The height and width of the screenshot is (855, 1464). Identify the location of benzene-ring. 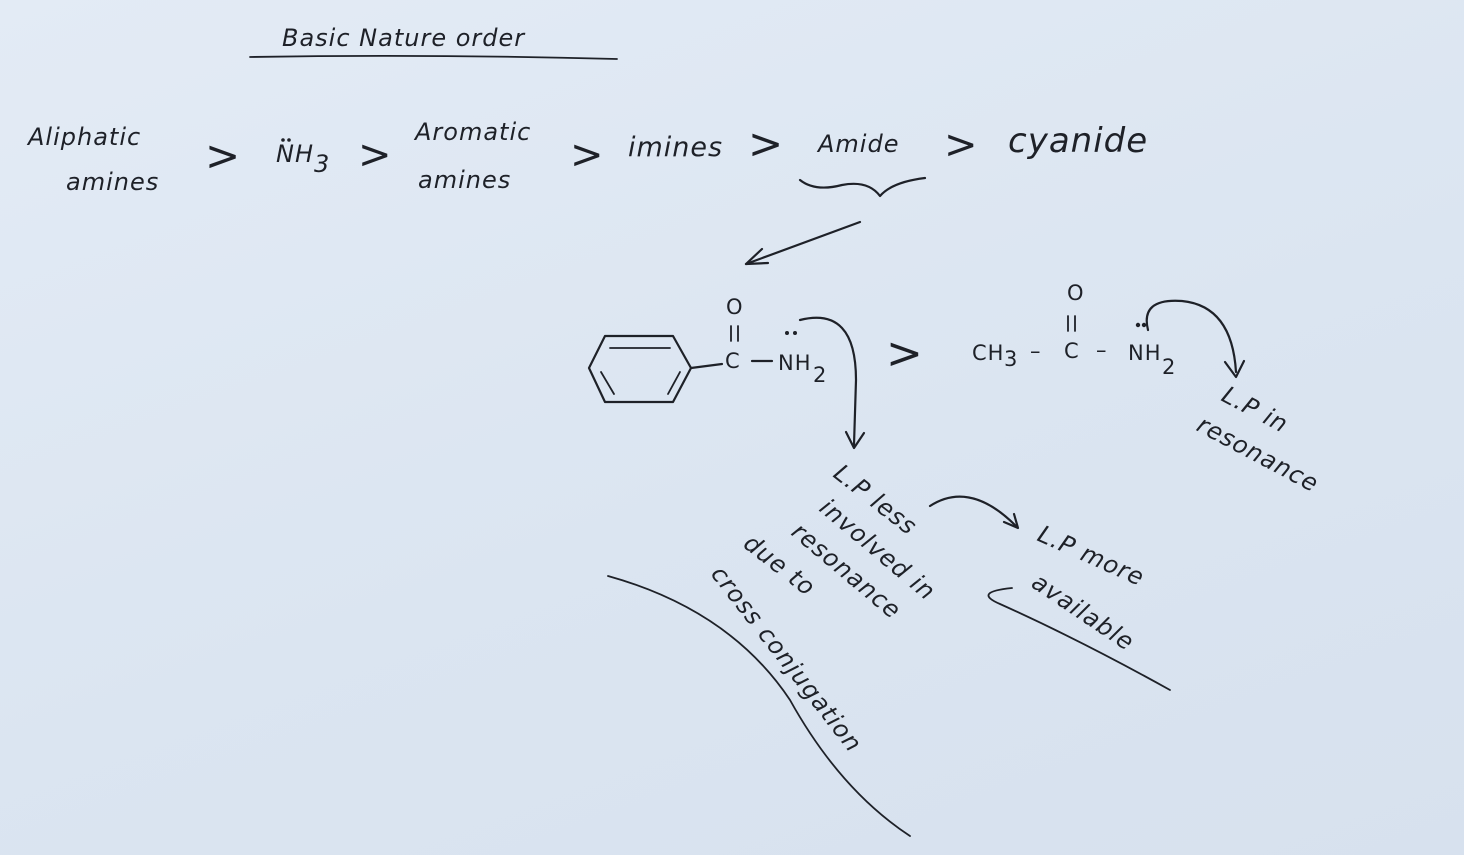
(640, 369).